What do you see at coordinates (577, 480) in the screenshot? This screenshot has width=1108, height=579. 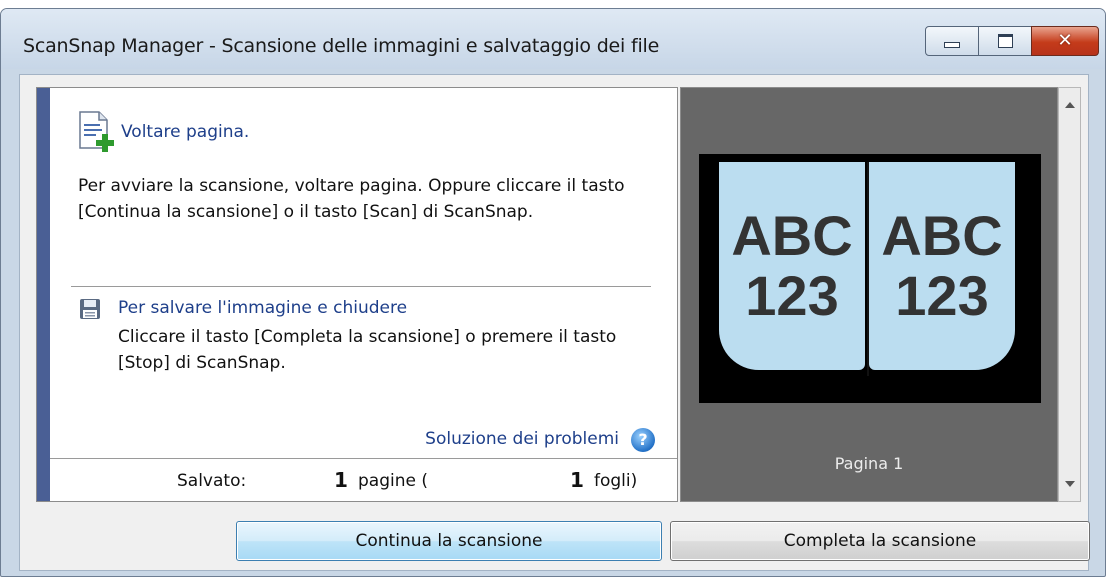 I see `sheets-count: 1` at bounding box center [577, 480].